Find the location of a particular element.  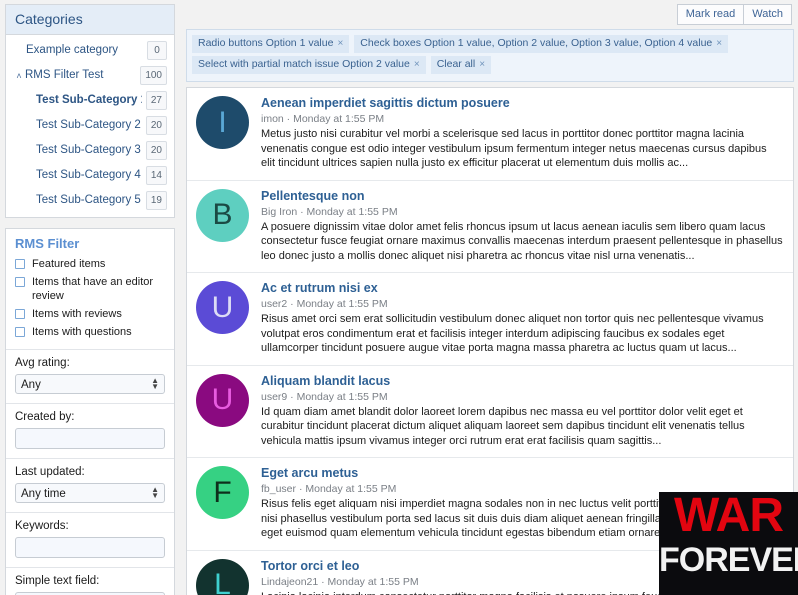

filter-tag-label: Radio buttons Option 1 value is located at coordinates (266, 43).